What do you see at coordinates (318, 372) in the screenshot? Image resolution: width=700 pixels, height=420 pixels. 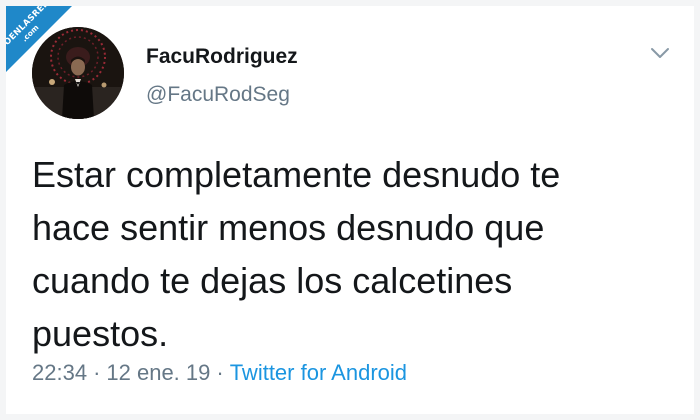 I see `tweet-source-link: Twitter for Android` at bounding box center [318, 372].